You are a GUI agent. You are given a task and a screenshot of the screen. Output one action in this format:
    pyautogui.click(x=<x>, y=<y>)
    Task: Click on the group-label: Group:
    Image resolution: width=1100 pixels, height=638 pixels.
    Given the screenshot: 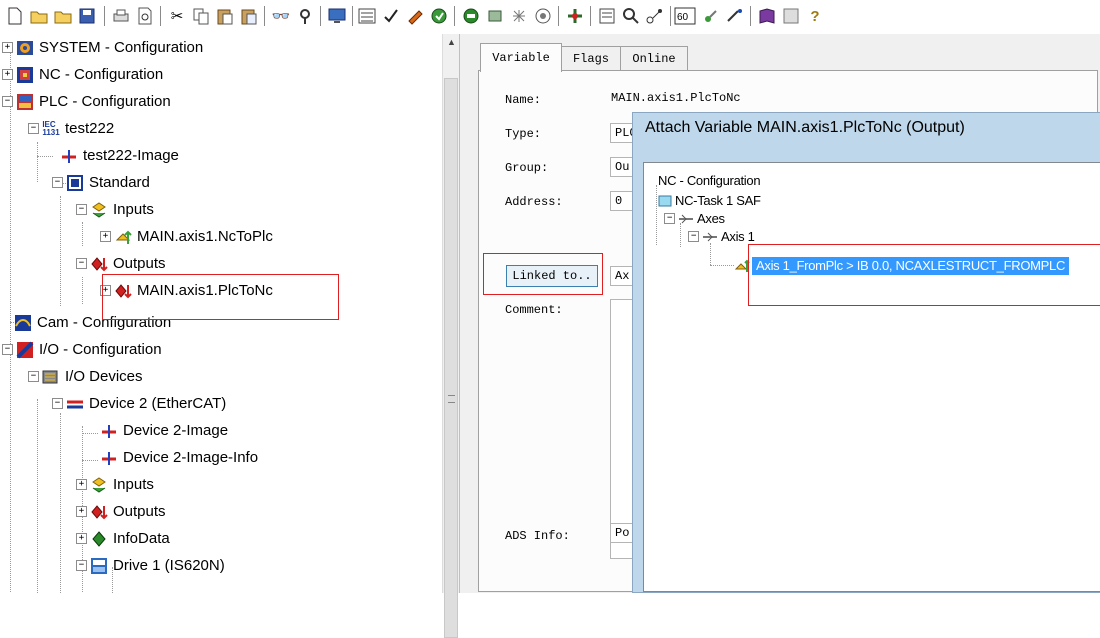 What is the action you would take?
    pyautogui.click(x=527, y=168)
    